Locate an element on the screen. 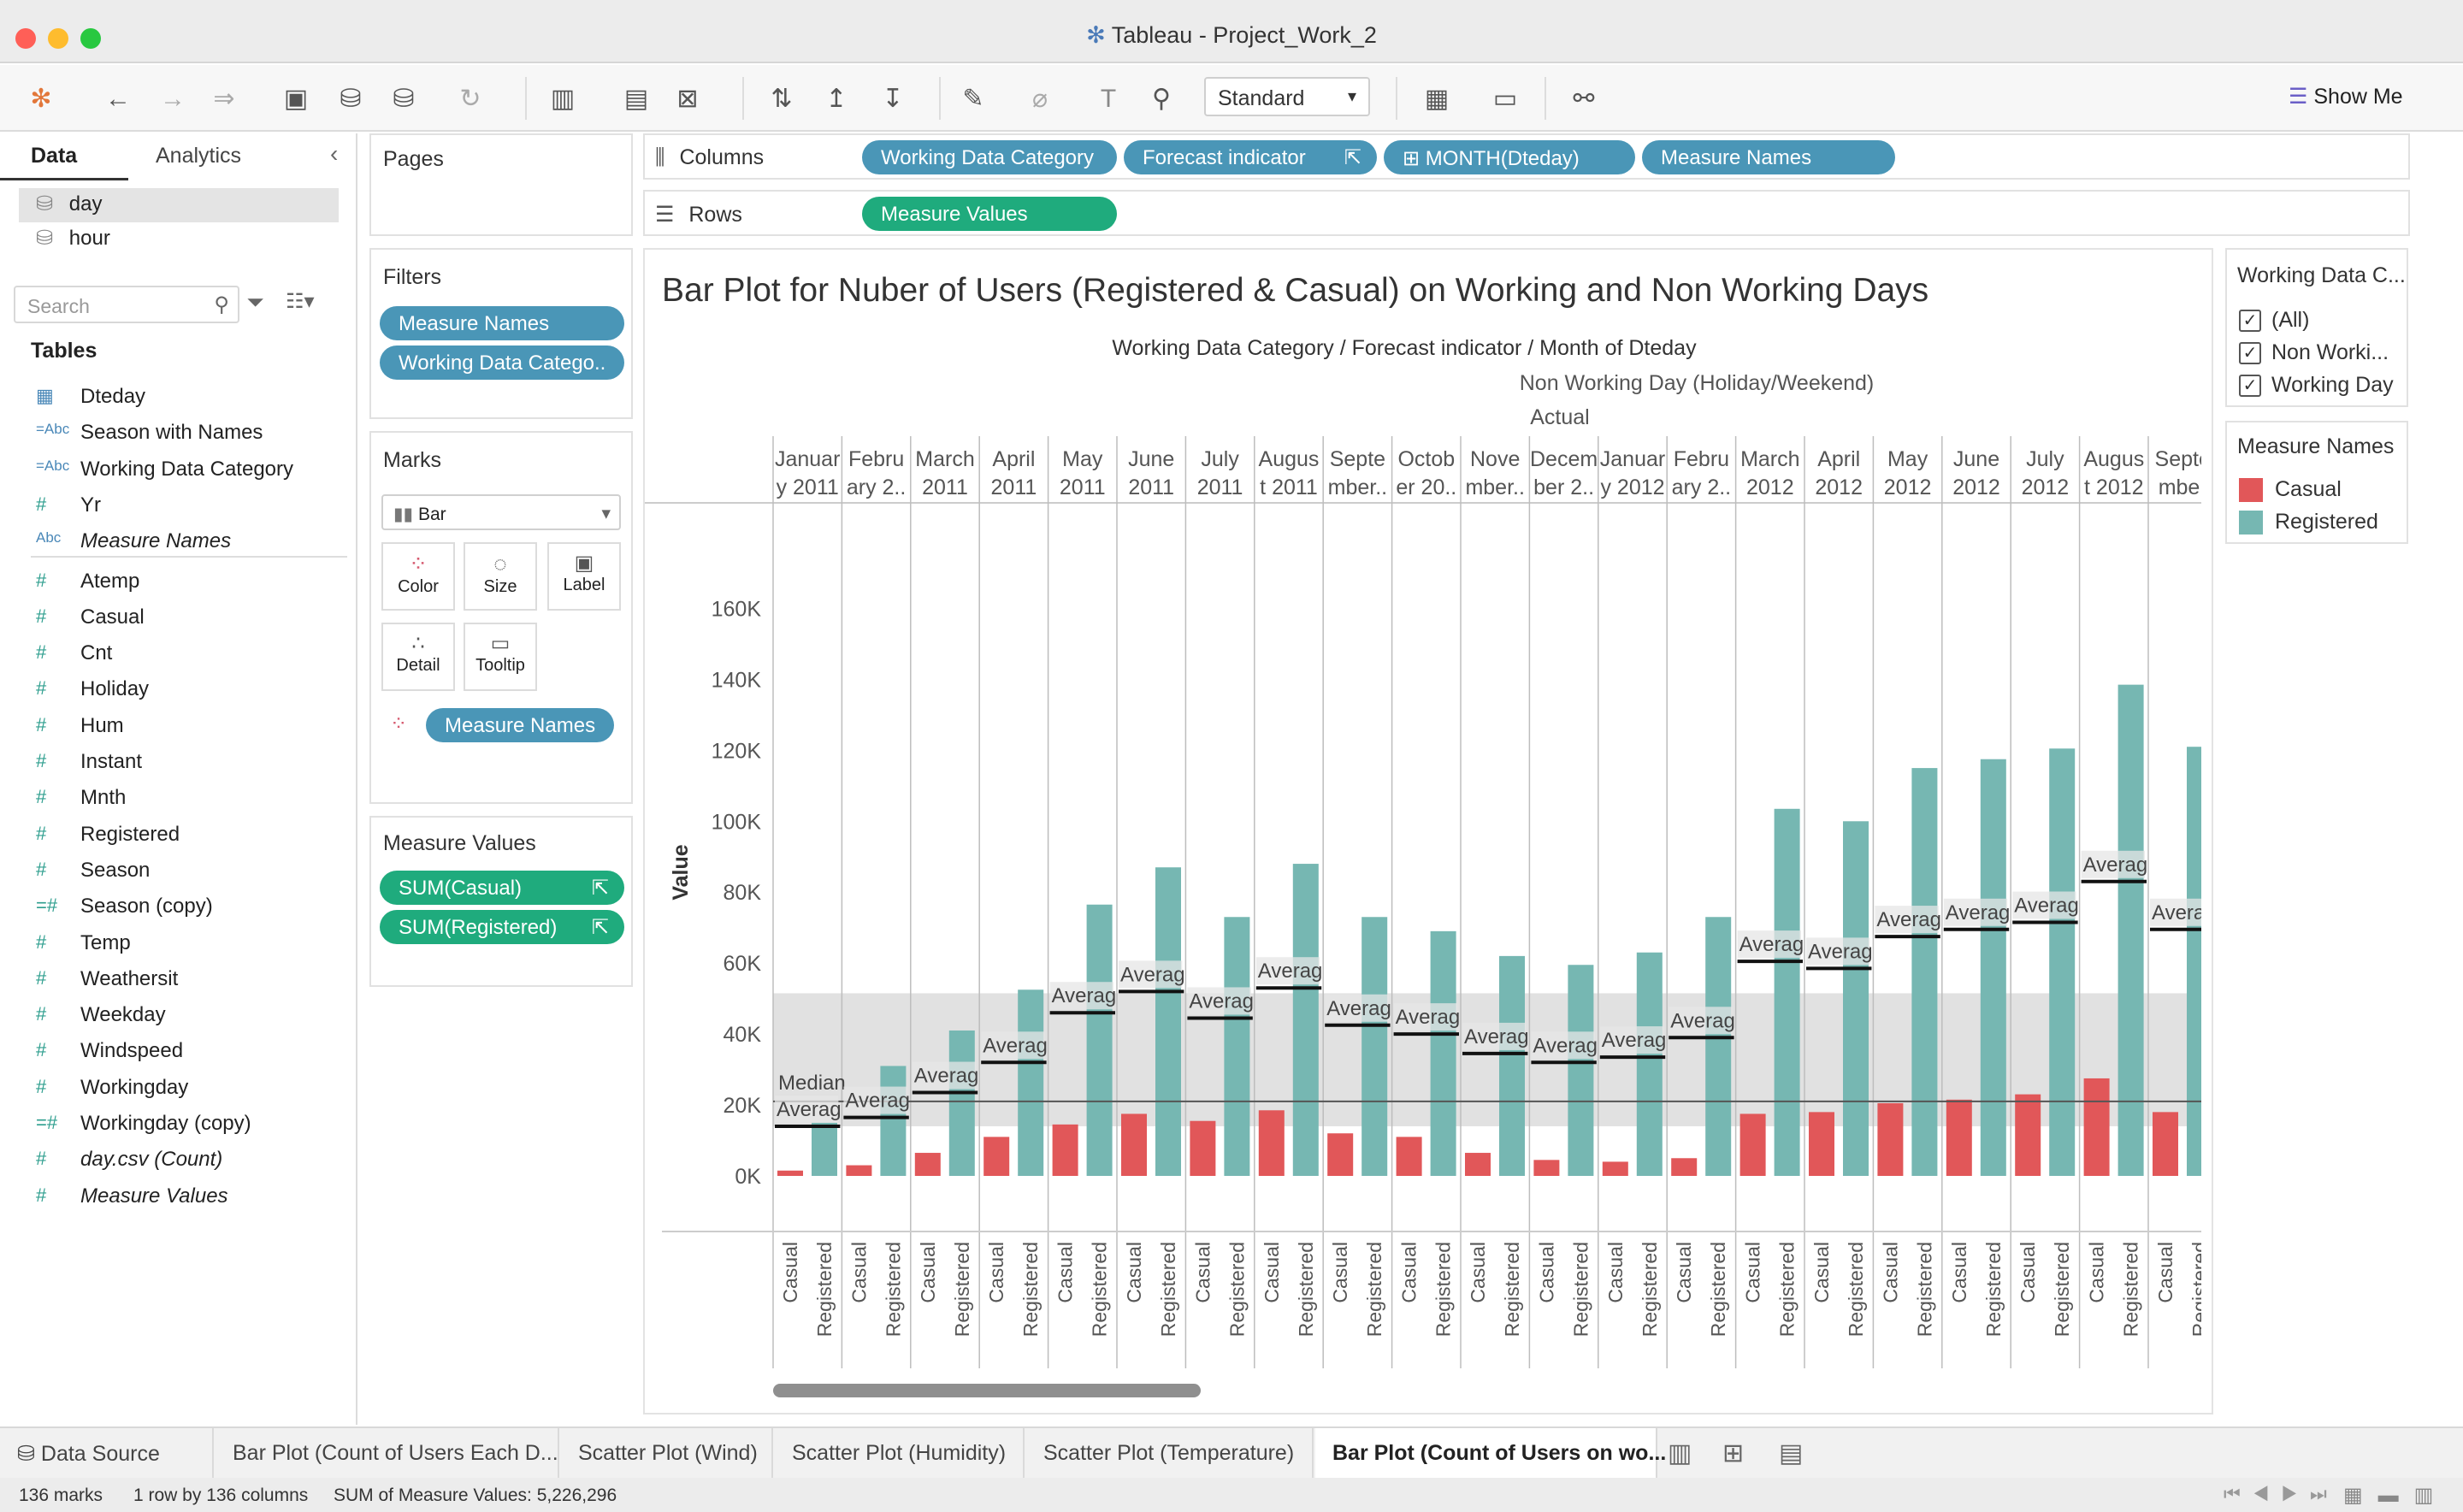  search-input: Search ⚲ is located at coordinates (127, 304).